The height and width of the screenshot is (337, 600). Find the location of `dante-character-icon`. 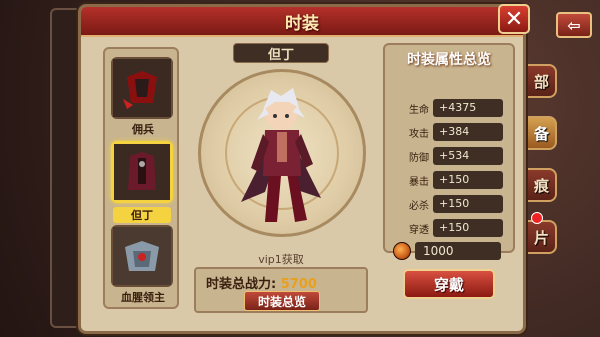

dante-character-icon is located at coordinates (281, 155).